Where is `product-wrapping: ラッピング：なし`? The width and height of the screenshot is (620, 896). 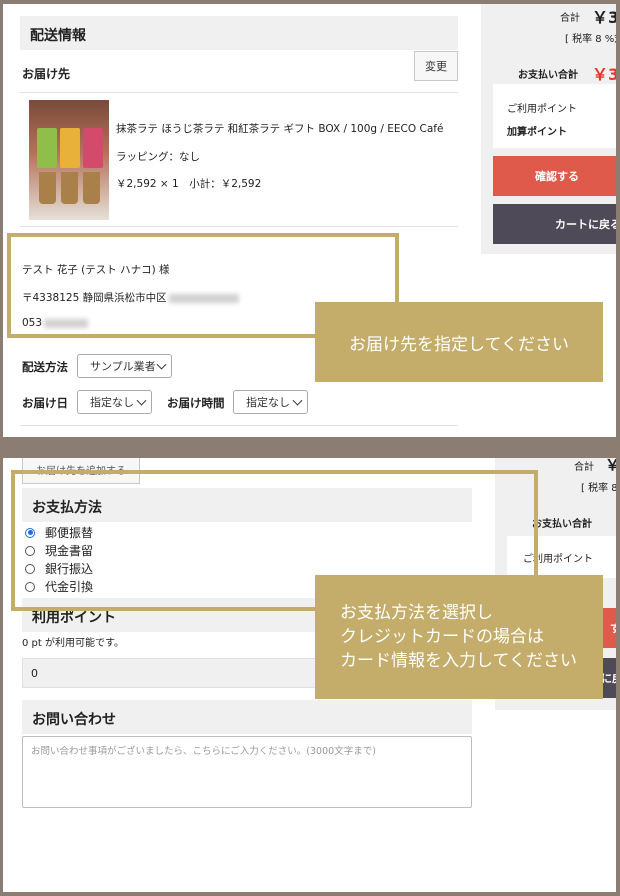 product-wrapping: ラッピング：なし is located at coordinates (158, 157).